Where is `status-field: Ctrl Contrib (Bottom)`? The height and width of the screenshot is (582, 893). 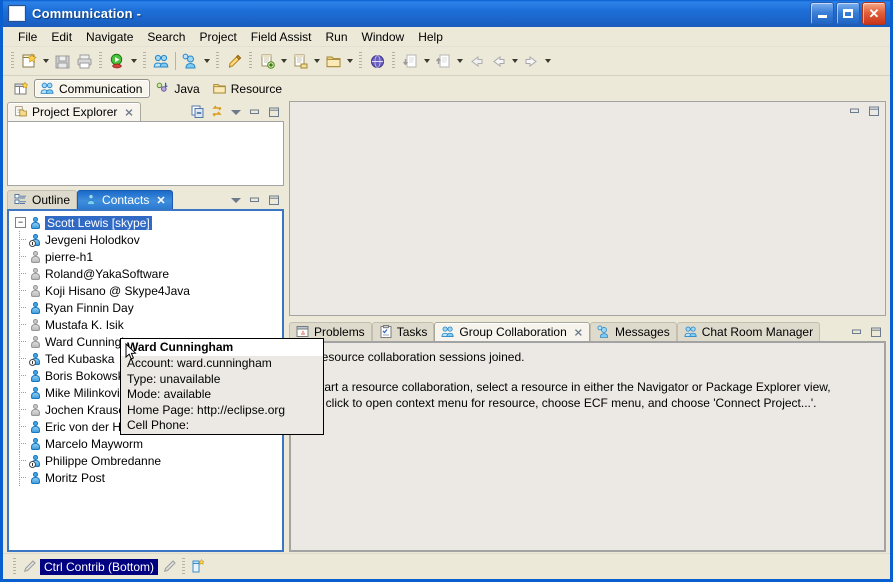
status-field: Ctrl Contrib (Bottom) is located at coordinates (99, 566).